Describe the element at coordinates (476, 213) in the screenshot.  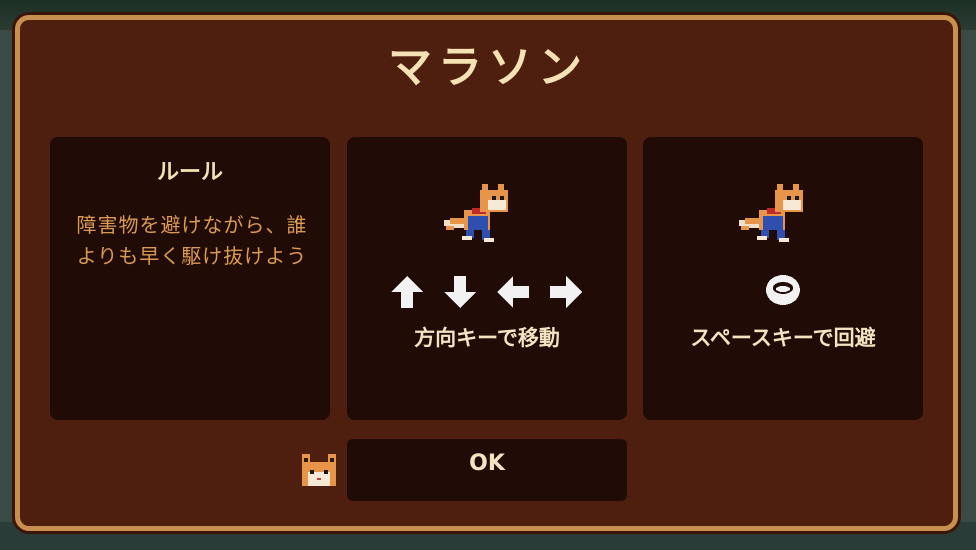
I see `running-cat-sprite` at that location.